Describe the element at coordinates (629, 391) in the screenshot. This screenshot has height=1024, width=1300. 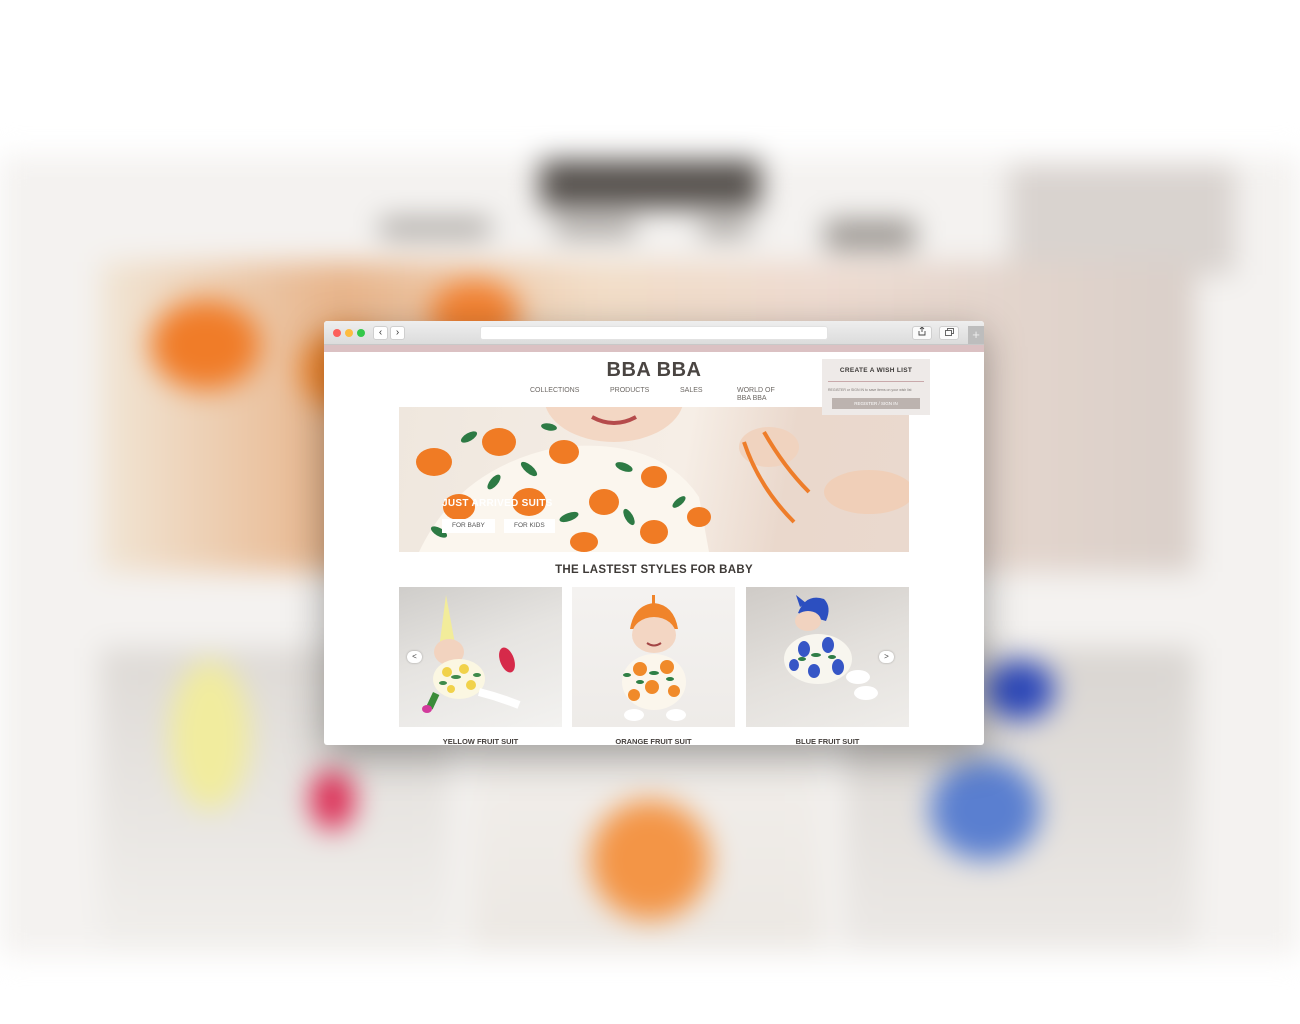
I see `nav-products: PRODUCTS` at that location.